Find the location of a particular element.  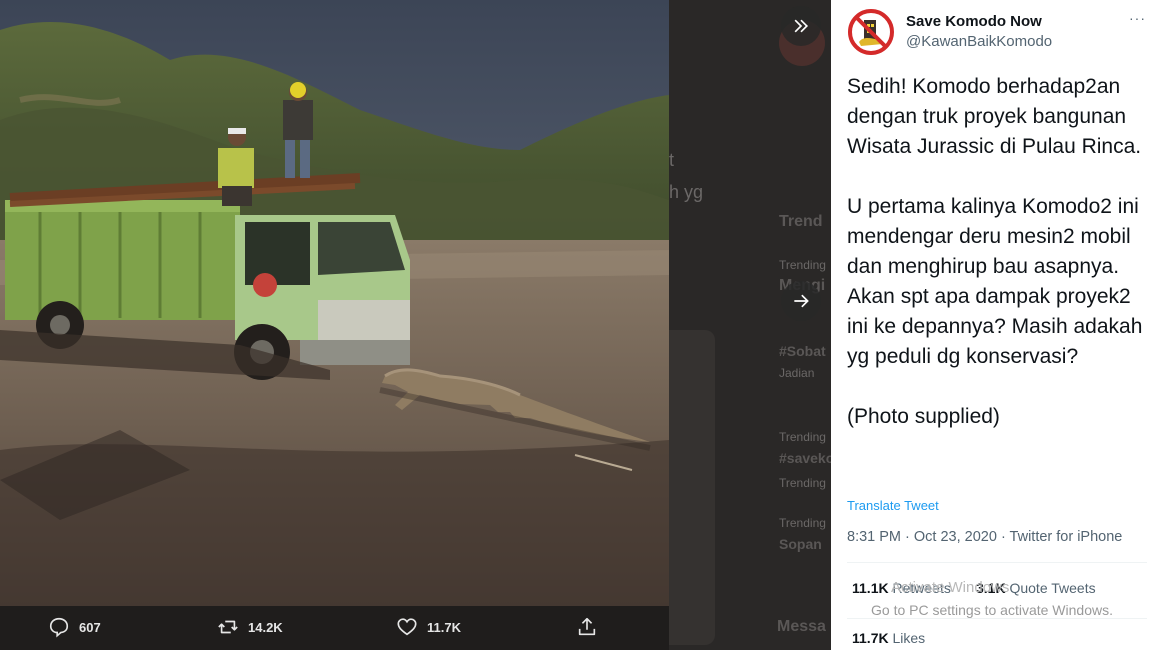

background-text: t is located at coordinates (672, 160).